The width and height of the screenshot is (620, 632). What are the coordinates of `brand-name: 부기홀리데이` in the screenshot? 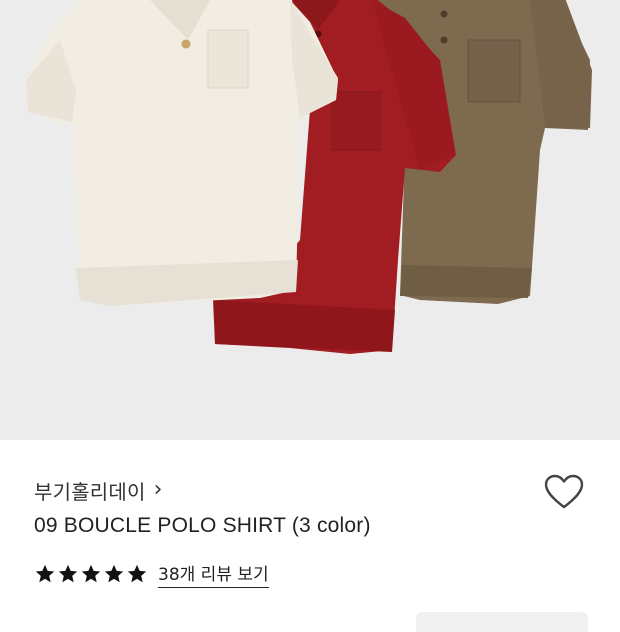 It's located at (90, 490).